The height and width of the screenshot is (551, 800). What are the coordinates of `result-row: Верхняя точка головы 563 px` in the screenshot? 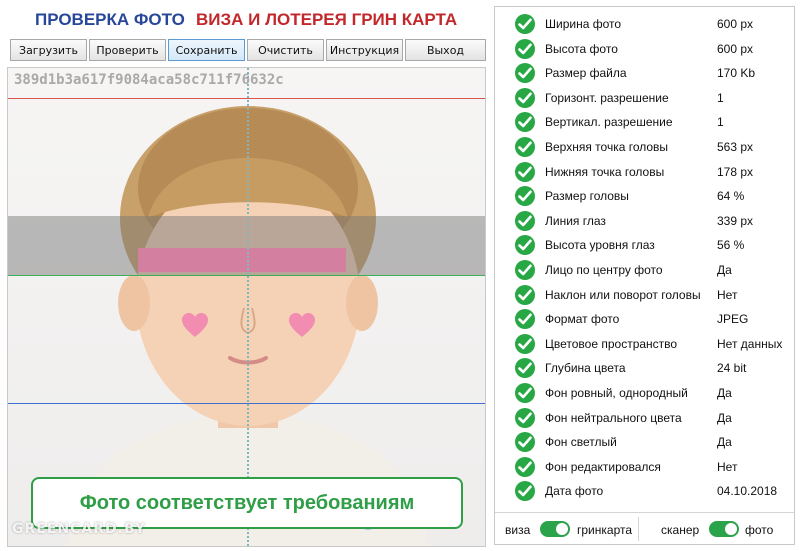 It's located at (644, 147).